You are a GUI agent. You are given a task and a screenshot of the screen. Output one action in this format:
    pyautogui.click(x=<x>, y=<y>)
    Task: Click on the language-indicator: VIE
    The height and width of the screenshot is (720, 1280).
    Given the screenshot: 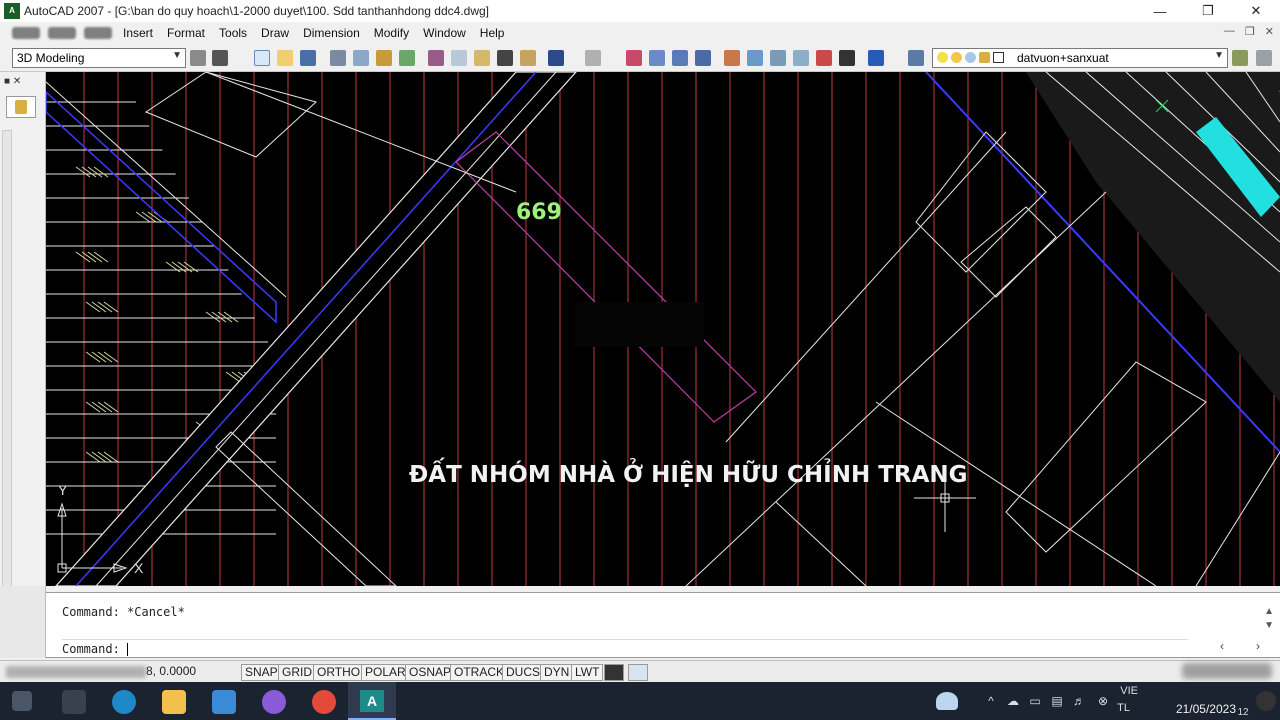 What is the action you would take?
    pyautogui.click(x=1129, y=691)
    